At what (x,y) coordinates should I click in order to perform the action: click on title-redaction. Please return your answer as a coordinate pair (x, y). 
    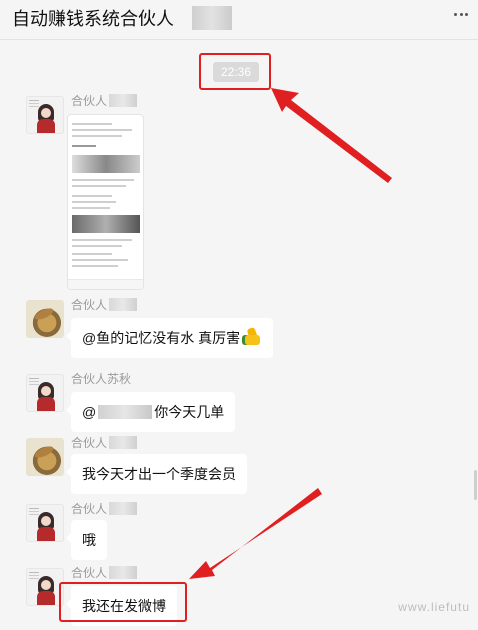
    Looking at the image, I should click on (212, 18).